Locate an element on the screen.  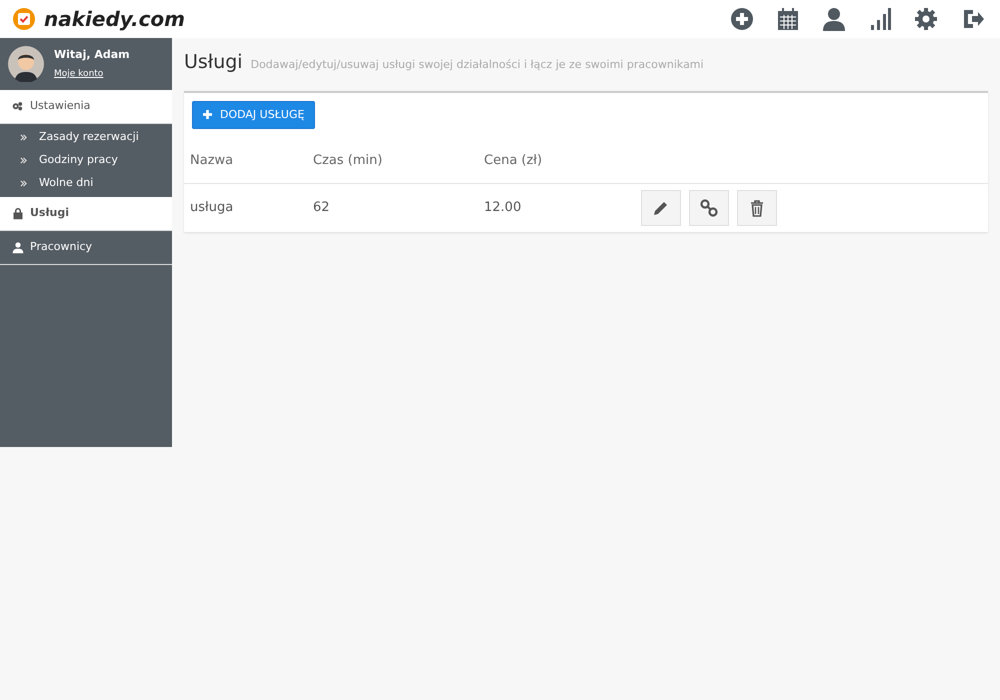
calendar-icon is located at coordinates (788, 19).